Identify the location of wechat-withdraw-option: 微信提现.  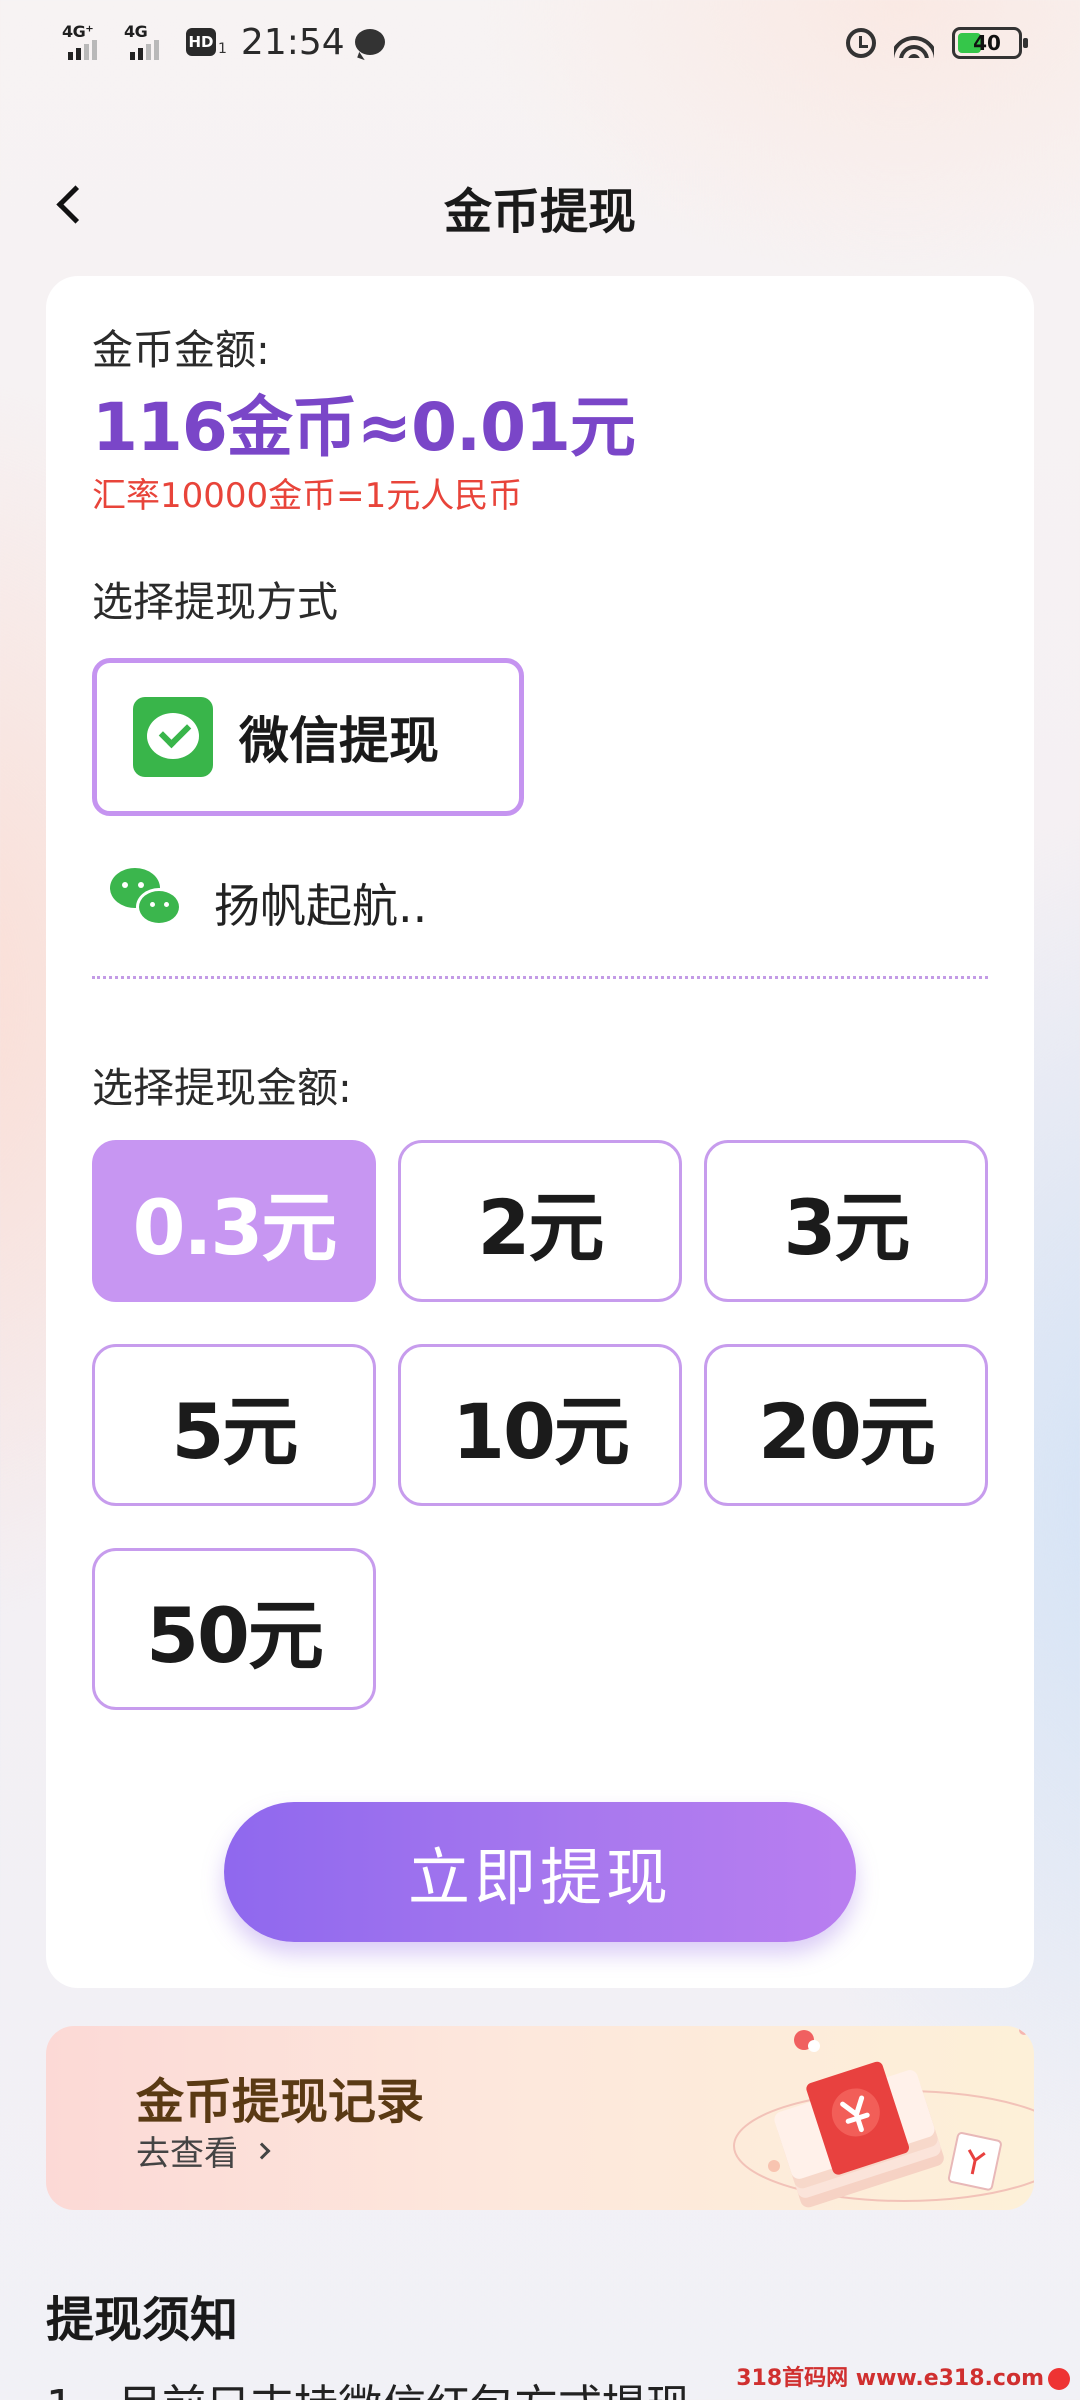
(308, 737).